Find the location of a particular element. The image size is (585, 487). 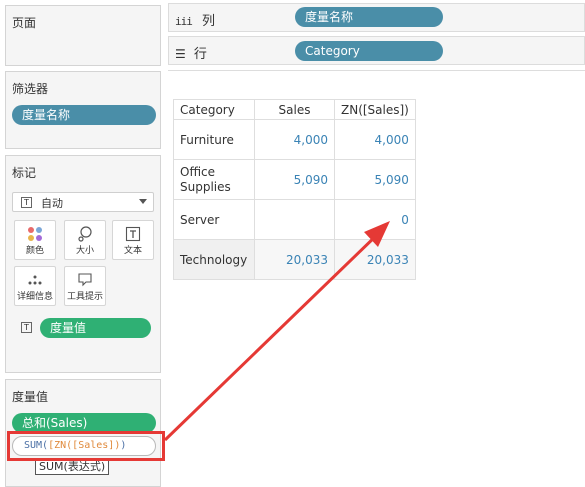

marks-panel: 标记 T 自动 颜色 大小 文本 详细信息 工具提示 T 度量值 is located at coordinates (83, 264).